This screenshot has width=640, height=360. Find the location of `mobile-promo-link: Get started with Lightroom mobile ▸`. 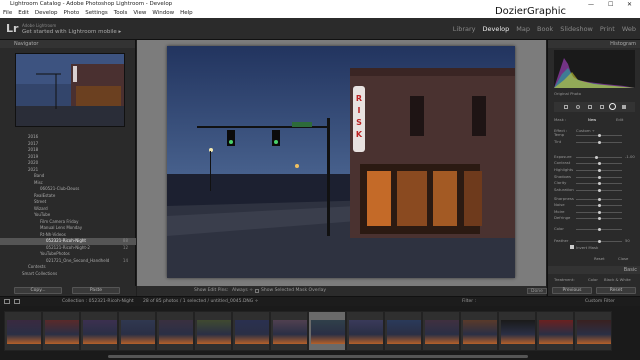

mobile-promo-link: Get started with Lightroom mobile ▸ is located at coordinates (71, 32).